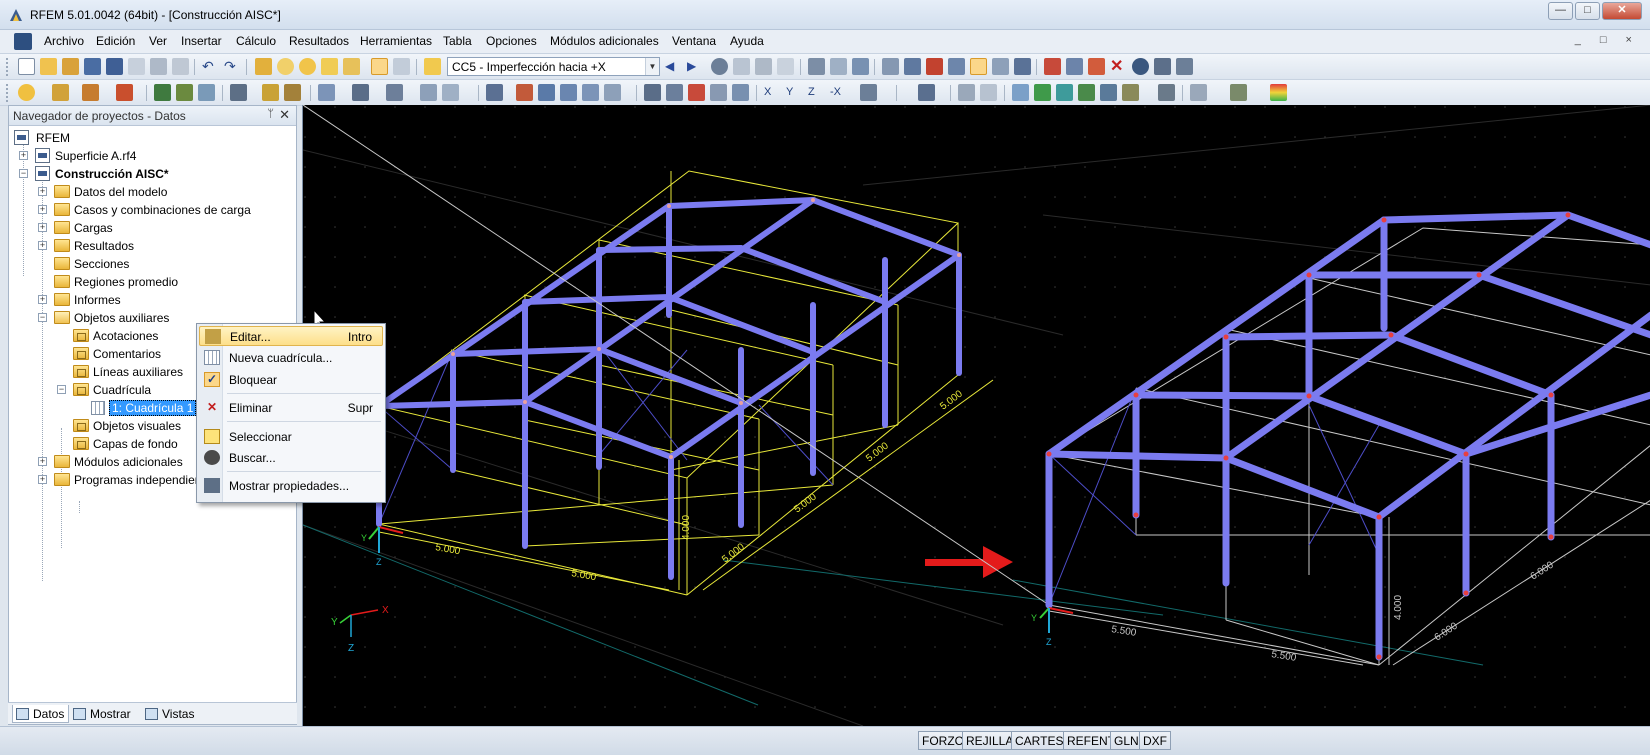  I want to click on minimize-button: —, so click(1560, 11).